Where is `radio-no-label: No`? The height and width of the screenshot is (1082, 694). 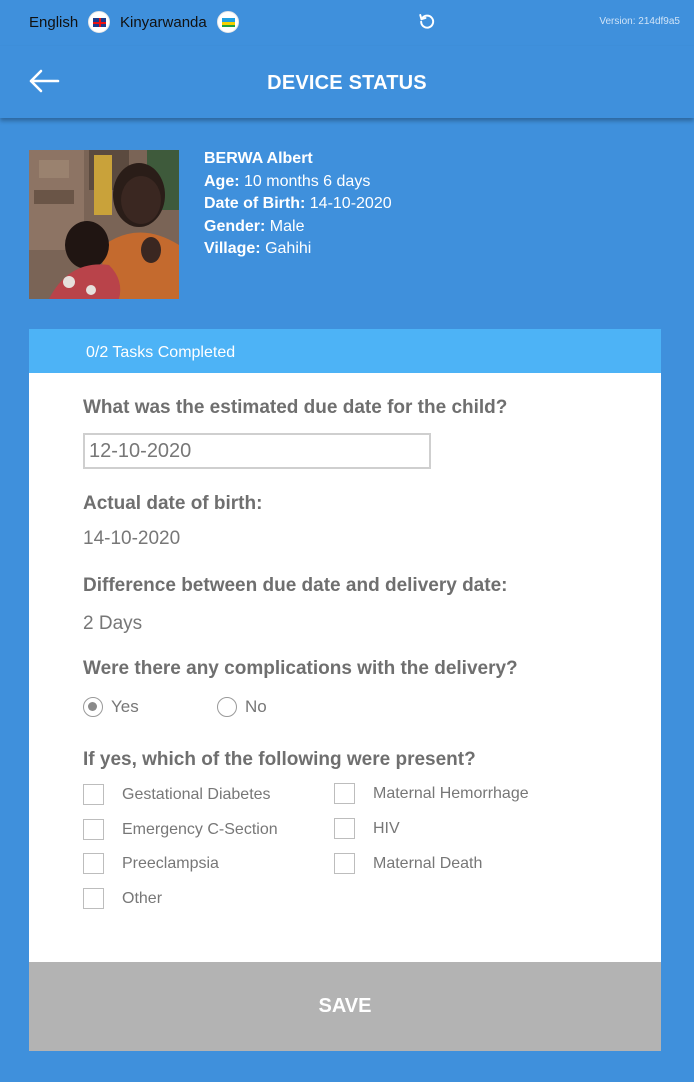 radio-no-label: No is located at coordinates (256, 706).